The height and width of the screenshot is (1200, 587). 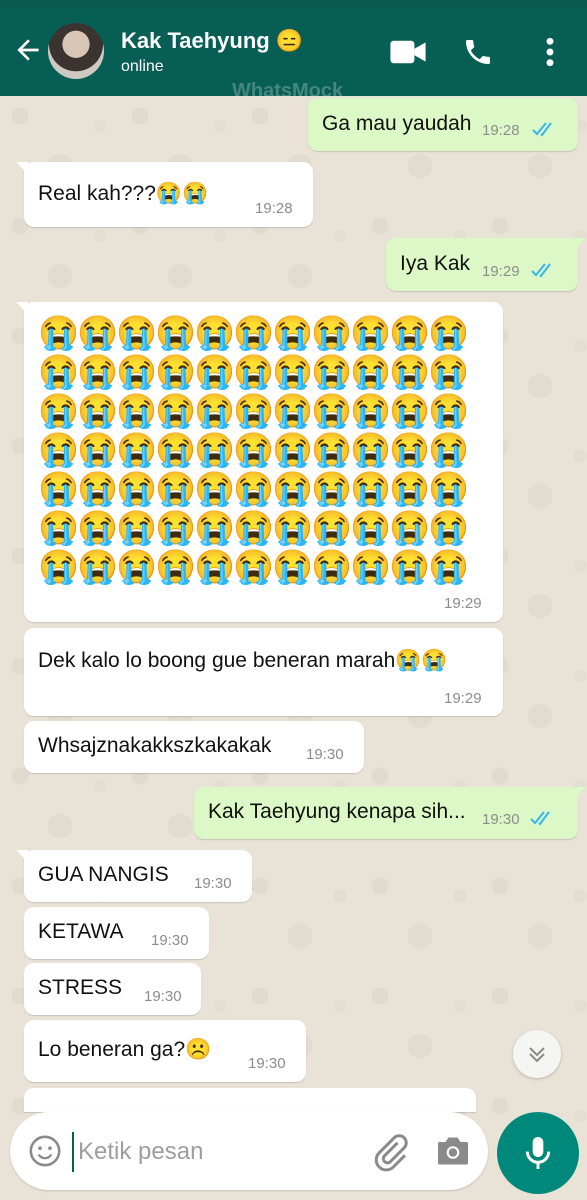 What do you see at coordinates (293, 55) in the screenshot?
I see `chat-header: Kak Taehyung 😑 online WhatsMock` at bounding box center [293, 55].